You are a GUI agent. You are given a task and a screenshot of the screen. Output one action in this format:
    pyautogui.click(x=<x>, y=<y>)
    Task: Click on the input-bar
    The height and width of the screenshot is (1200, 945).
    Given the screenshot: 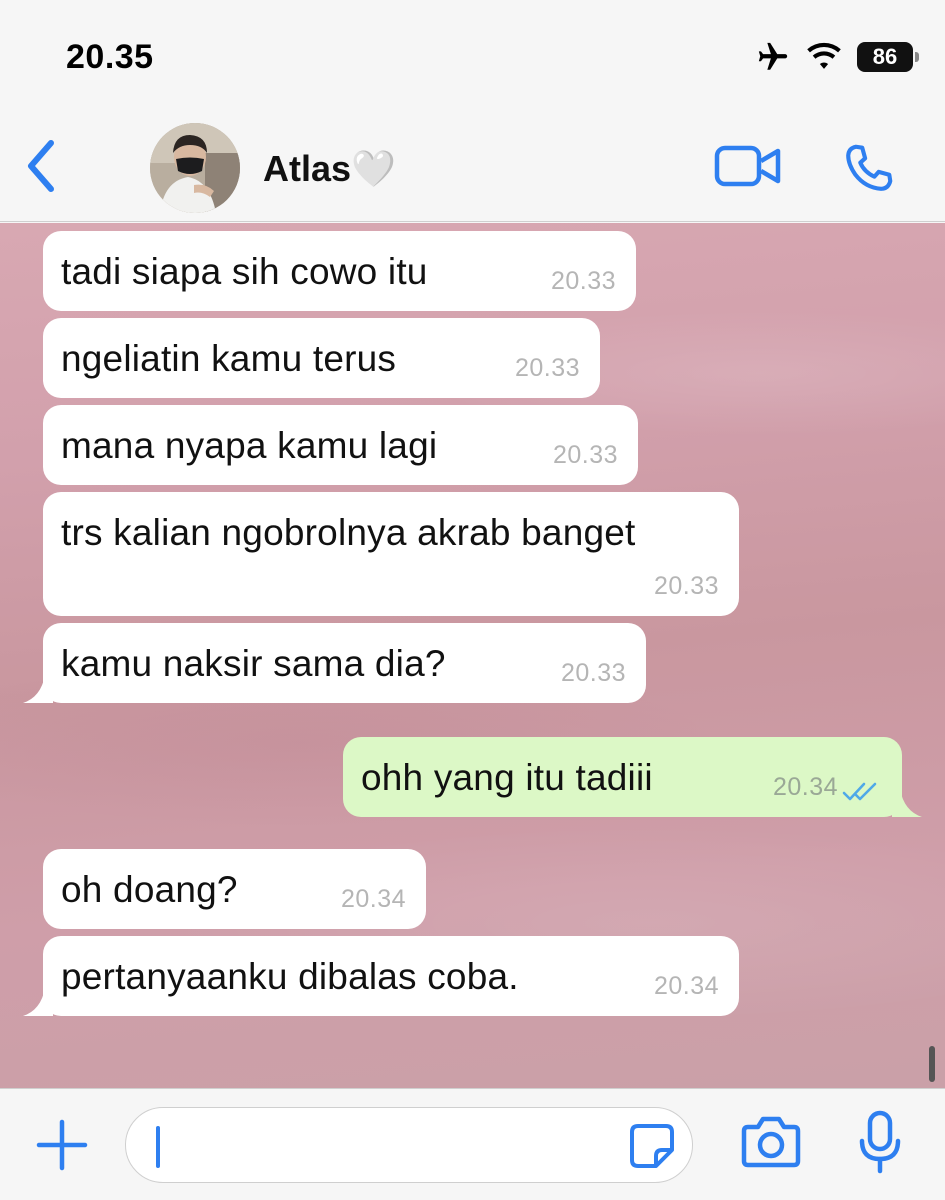 What is the action you would take?
    pyautogui.click(x=472, y=1144)
    